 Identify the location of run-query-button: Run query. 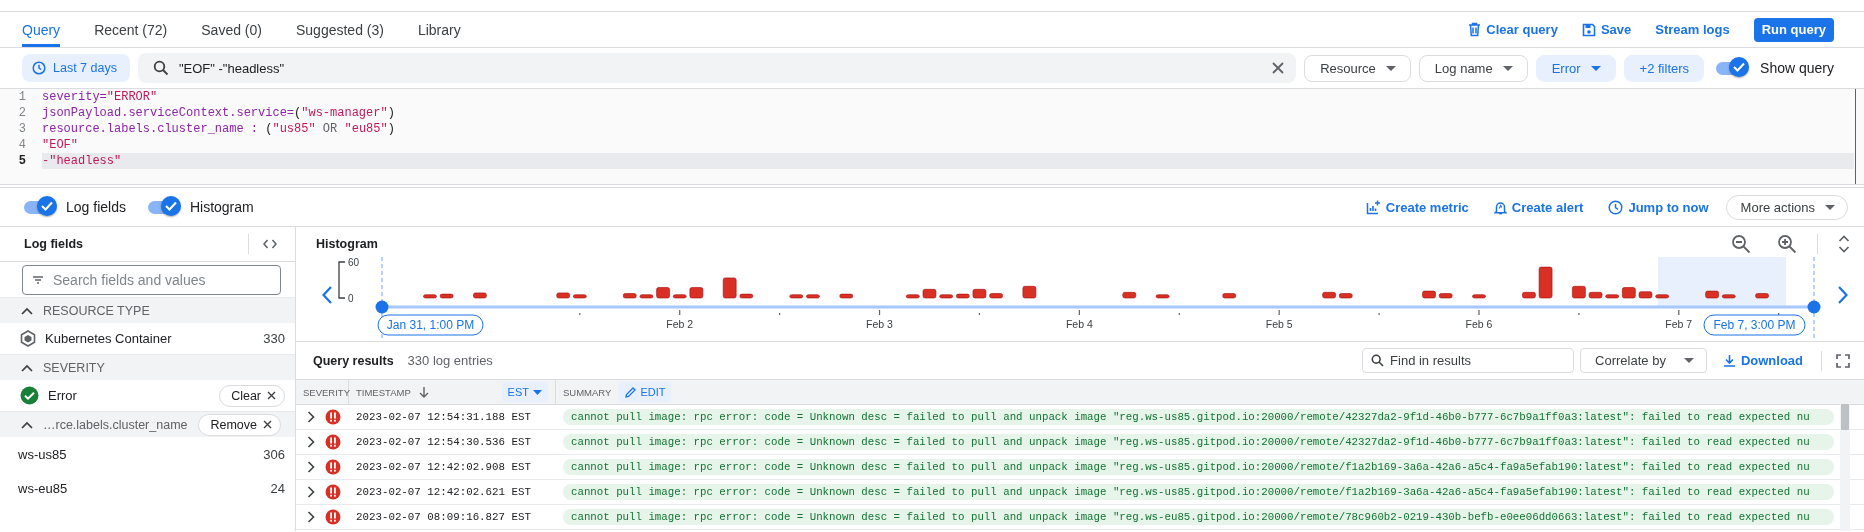
(1793, 29).